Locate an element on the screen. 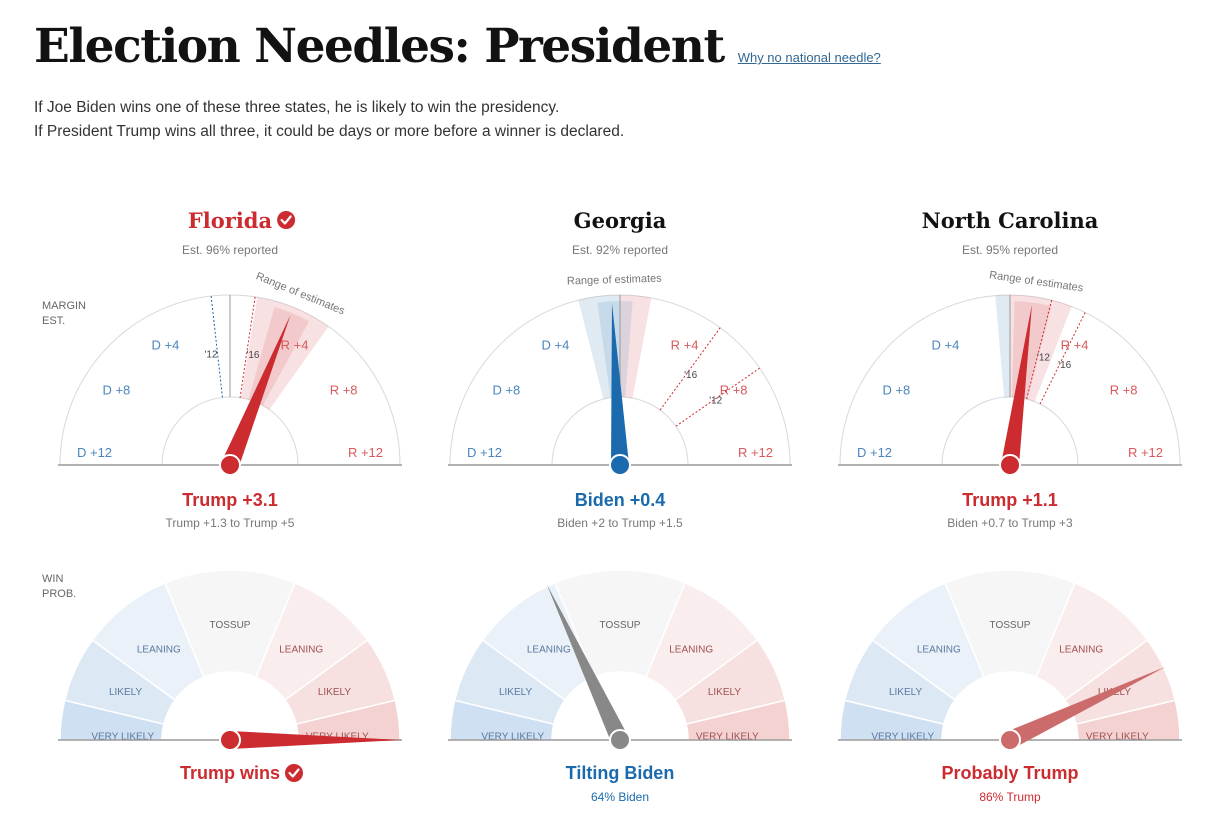  gauge-georgia-margin-value: Biden +0.4 is located at coordinates (620, 500).